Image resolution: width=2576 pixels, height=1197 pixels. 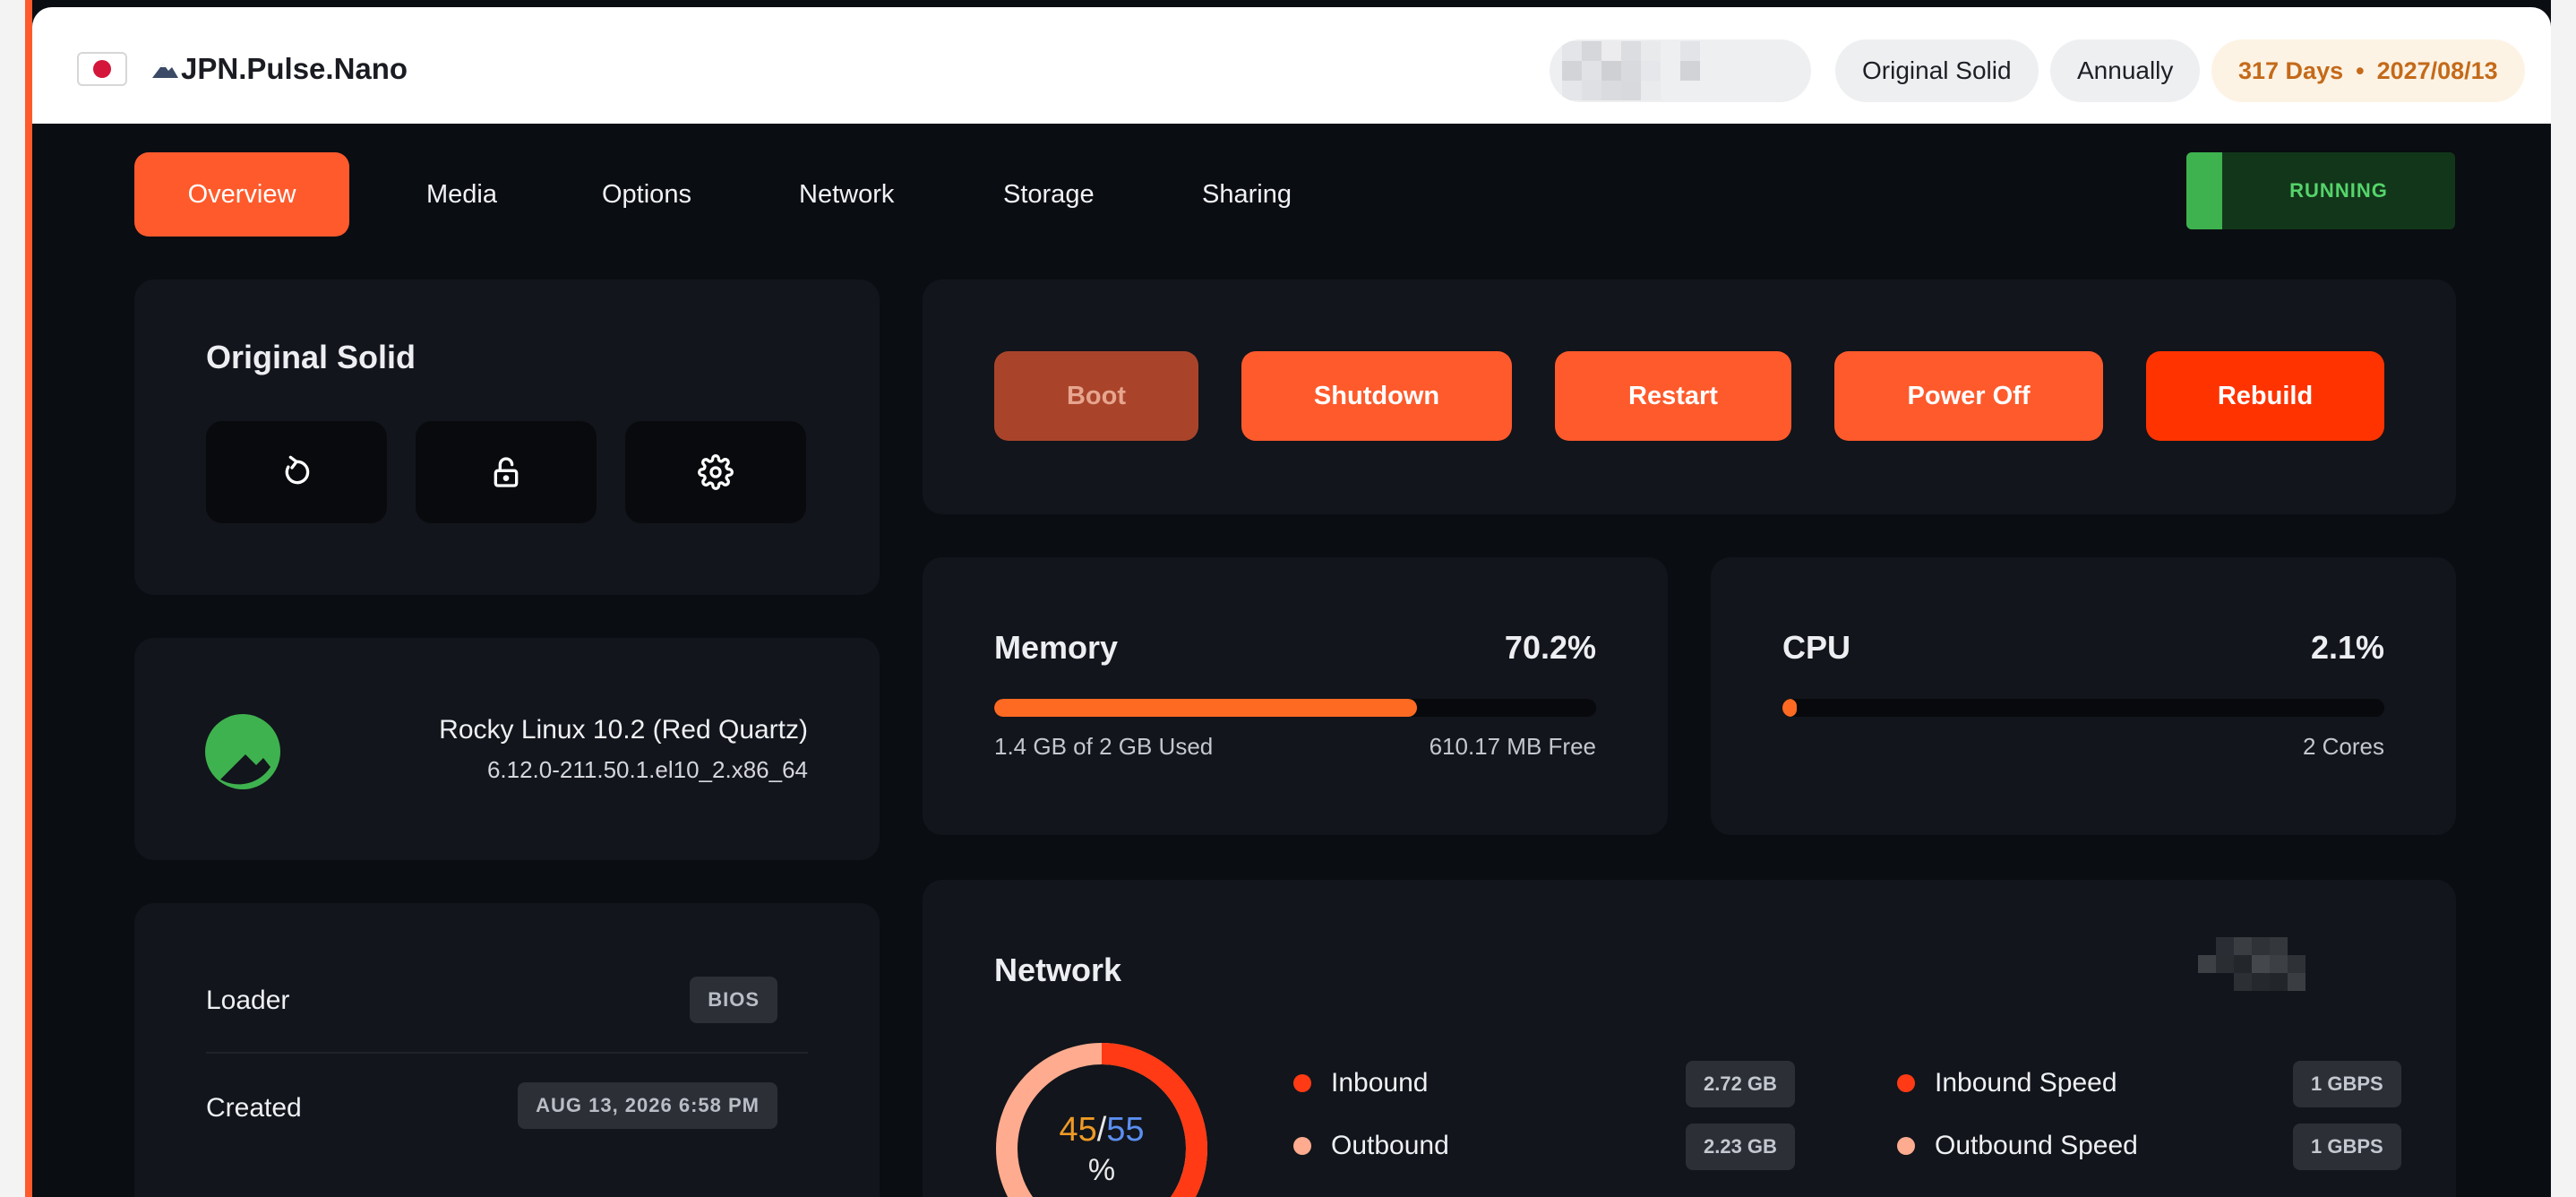 I want to click on outbound-speed-dot-icon, so click(x=1906, y=1146).